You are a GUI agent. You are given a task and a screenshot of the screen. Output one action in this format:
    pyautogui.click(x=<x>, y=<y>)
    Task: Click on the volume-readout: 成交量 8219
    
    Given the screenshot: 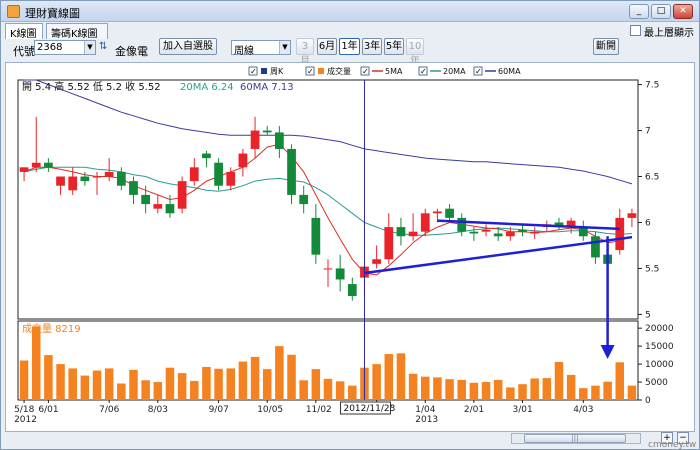 What is the action you would take?
    pyautogui.click(x=51, y=328)
    